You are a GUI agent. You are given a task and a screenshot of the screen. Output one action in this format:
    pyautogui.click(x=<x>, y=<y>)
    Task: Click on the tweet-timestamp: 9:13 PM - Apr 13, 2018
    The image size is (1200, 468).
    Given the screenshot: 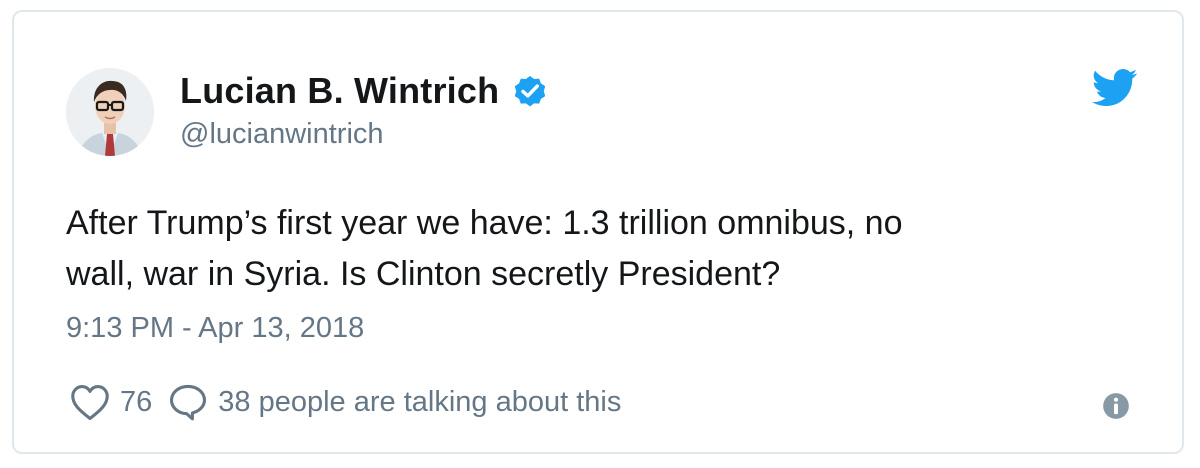 What is the action you would take?
    pyautogui.click(x=215, y=328)
    